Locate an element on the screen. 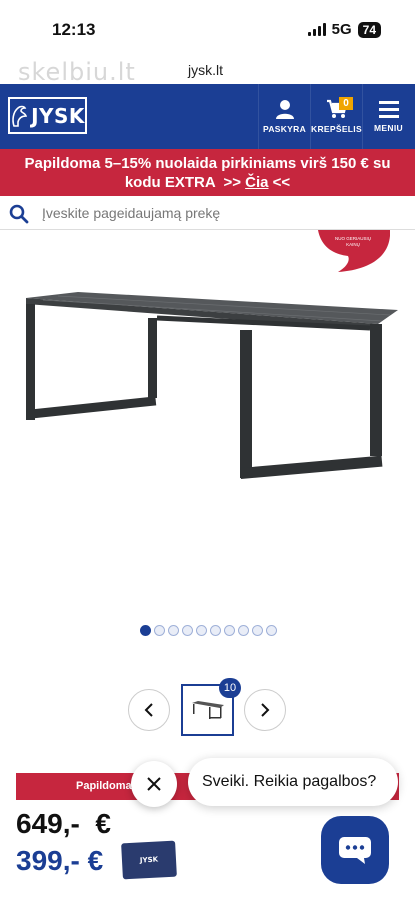 Image resolution: width=415 pixels, height=900 pixels. user-icon is located at coordinates (284, 109).